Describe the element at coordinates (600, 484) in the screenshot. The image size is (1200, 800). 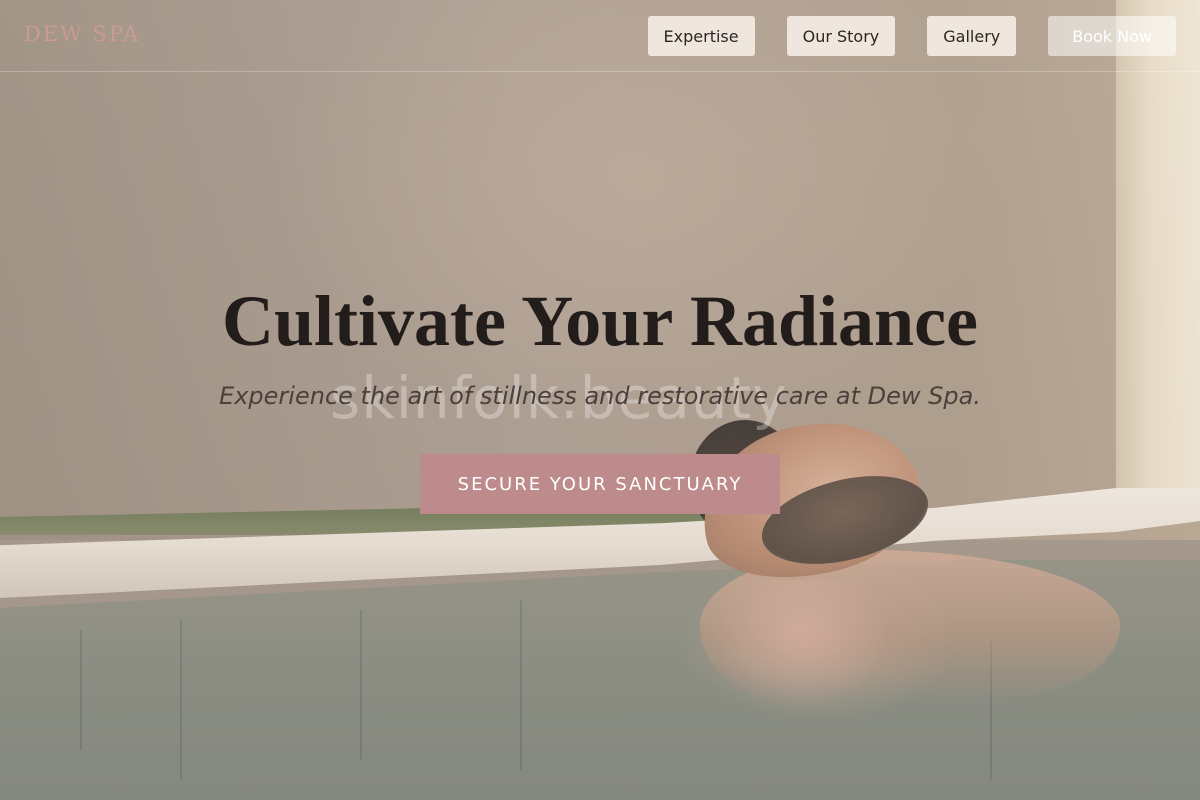
I see `secure-sanctuary-button: SECURE YOUR SANCTUARY` at that location.